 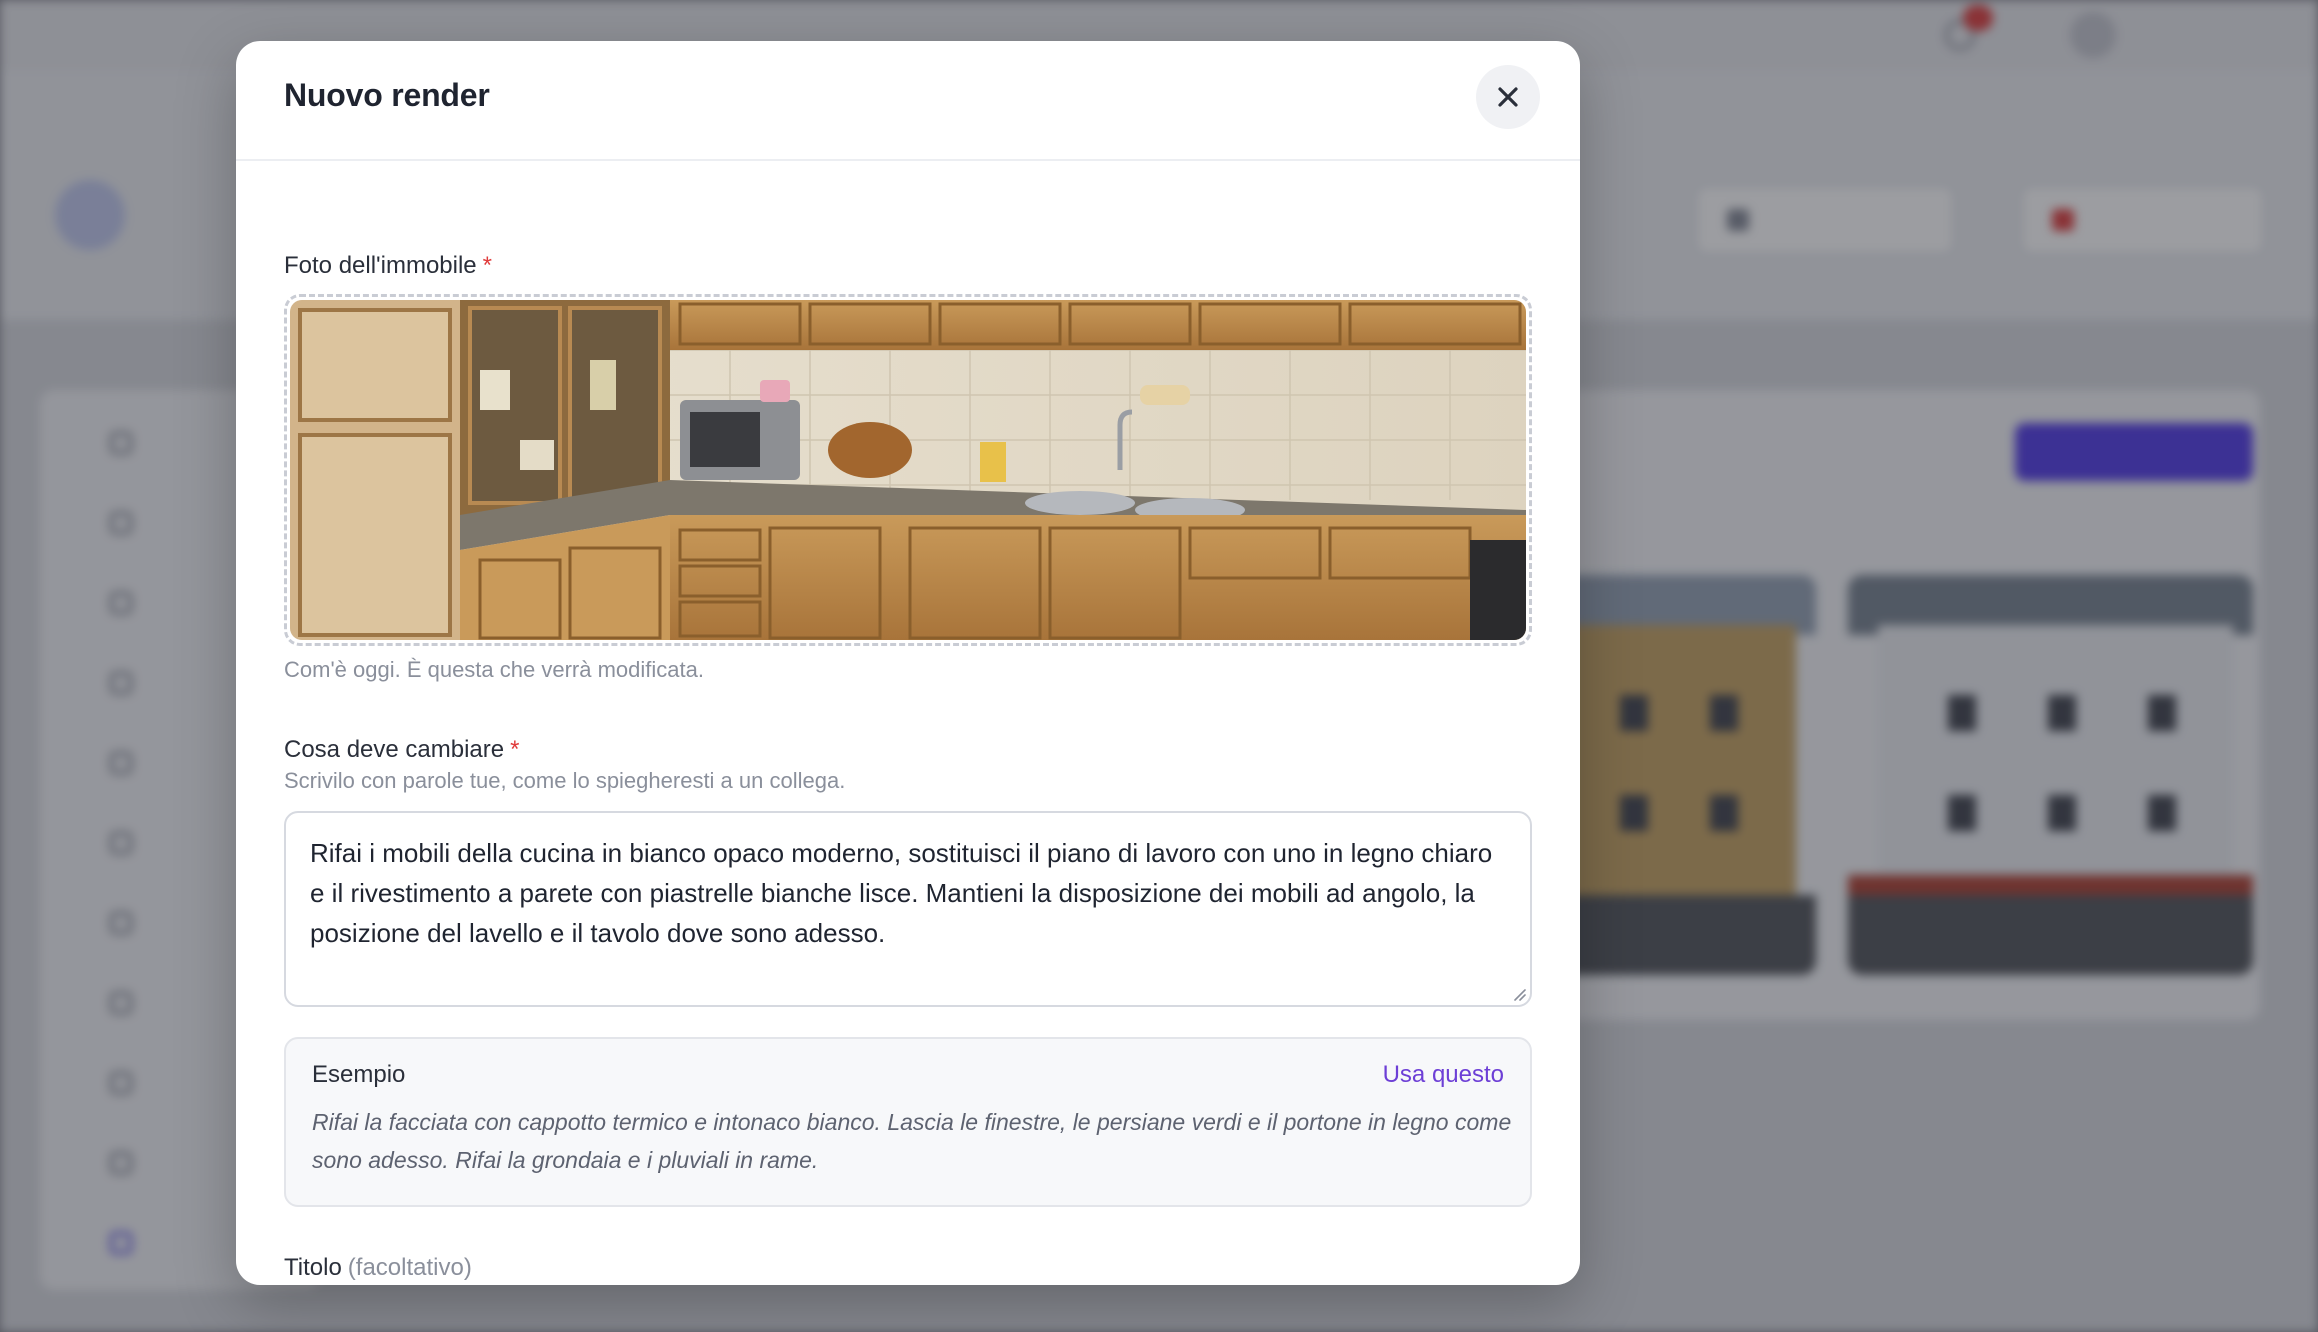 I want to click on kitchen-photo-image, so click(x=908, y=470).